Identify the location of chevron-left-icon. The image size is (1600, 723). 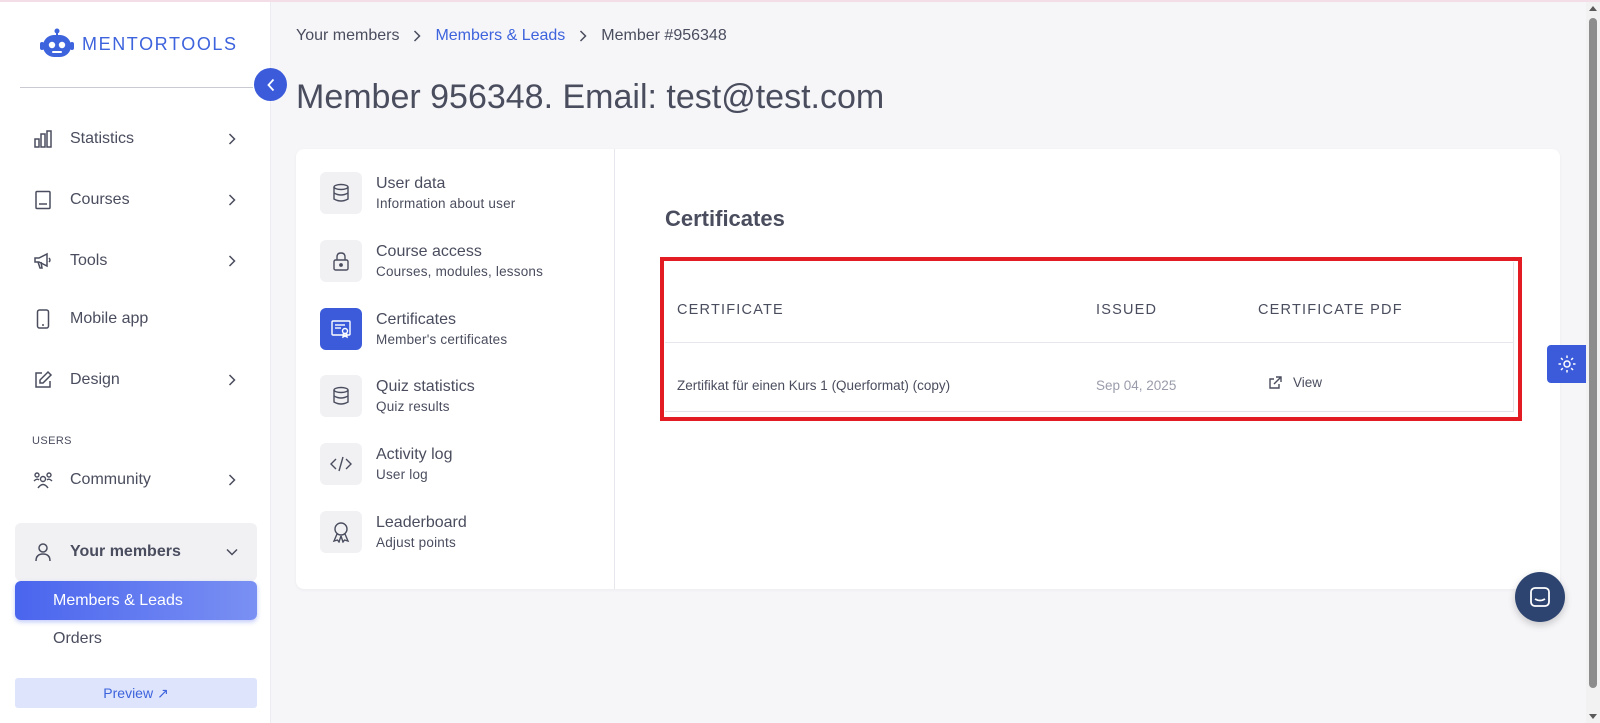
(270, 84).